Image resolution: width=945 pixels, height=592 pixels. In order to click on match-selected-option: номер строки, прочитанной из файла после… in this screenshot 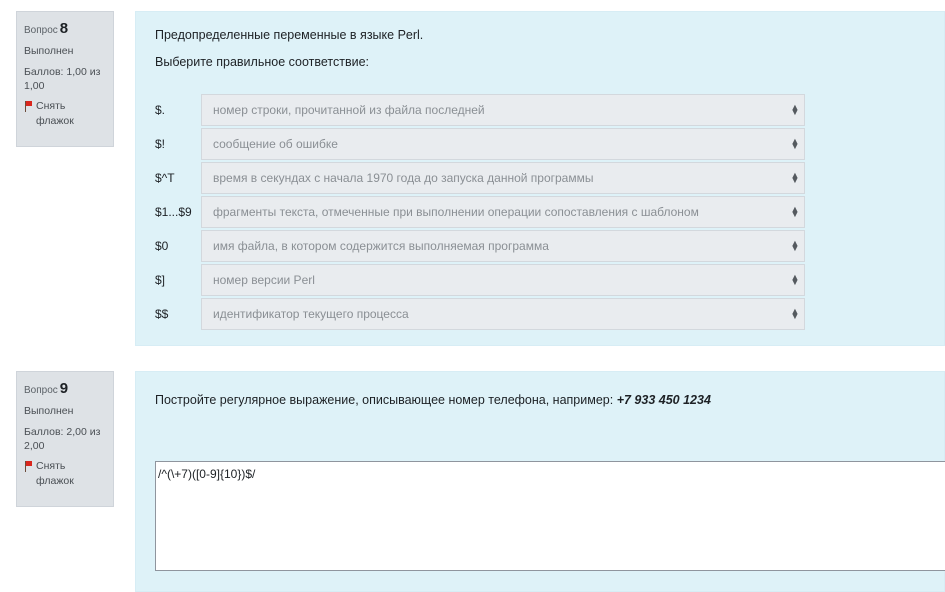, I will do `click(349, 110)`.